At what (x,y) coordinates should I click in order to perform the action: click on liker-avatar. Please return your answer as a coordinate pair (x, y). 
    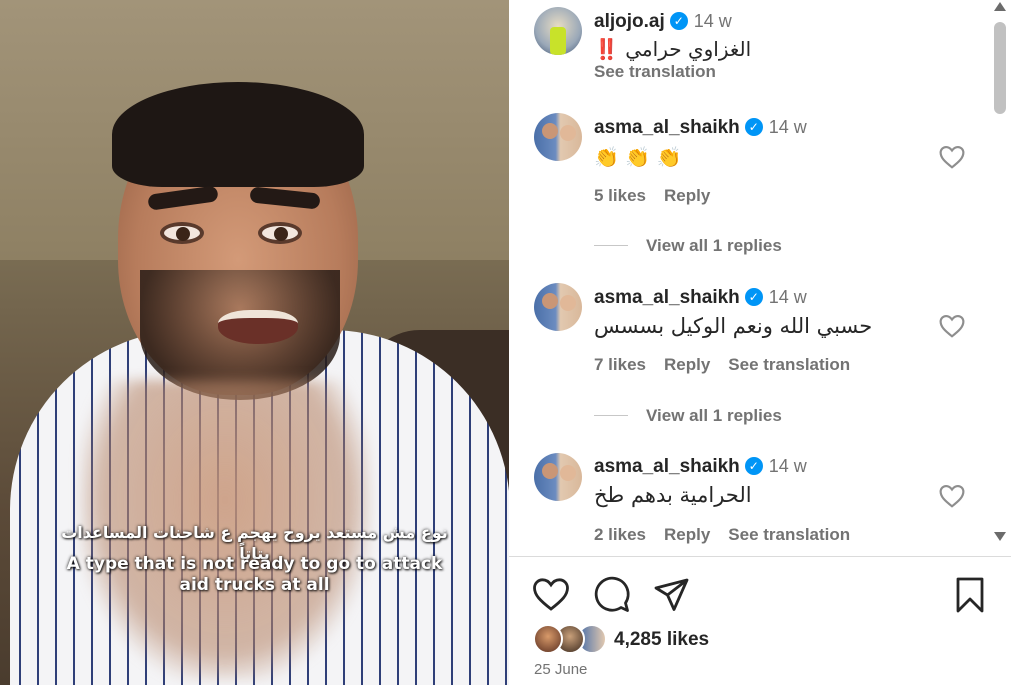
    Looking at the image, I should click on (548, 639).